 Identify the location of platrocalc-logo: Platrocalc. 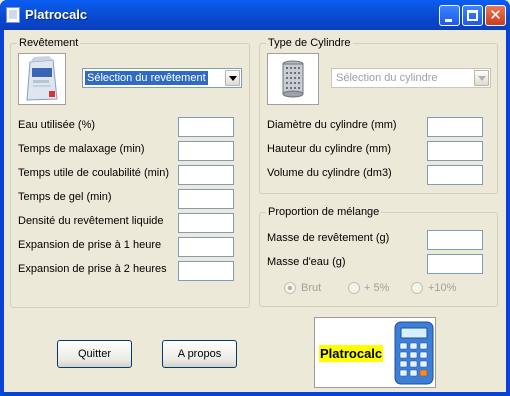
(375, 352).